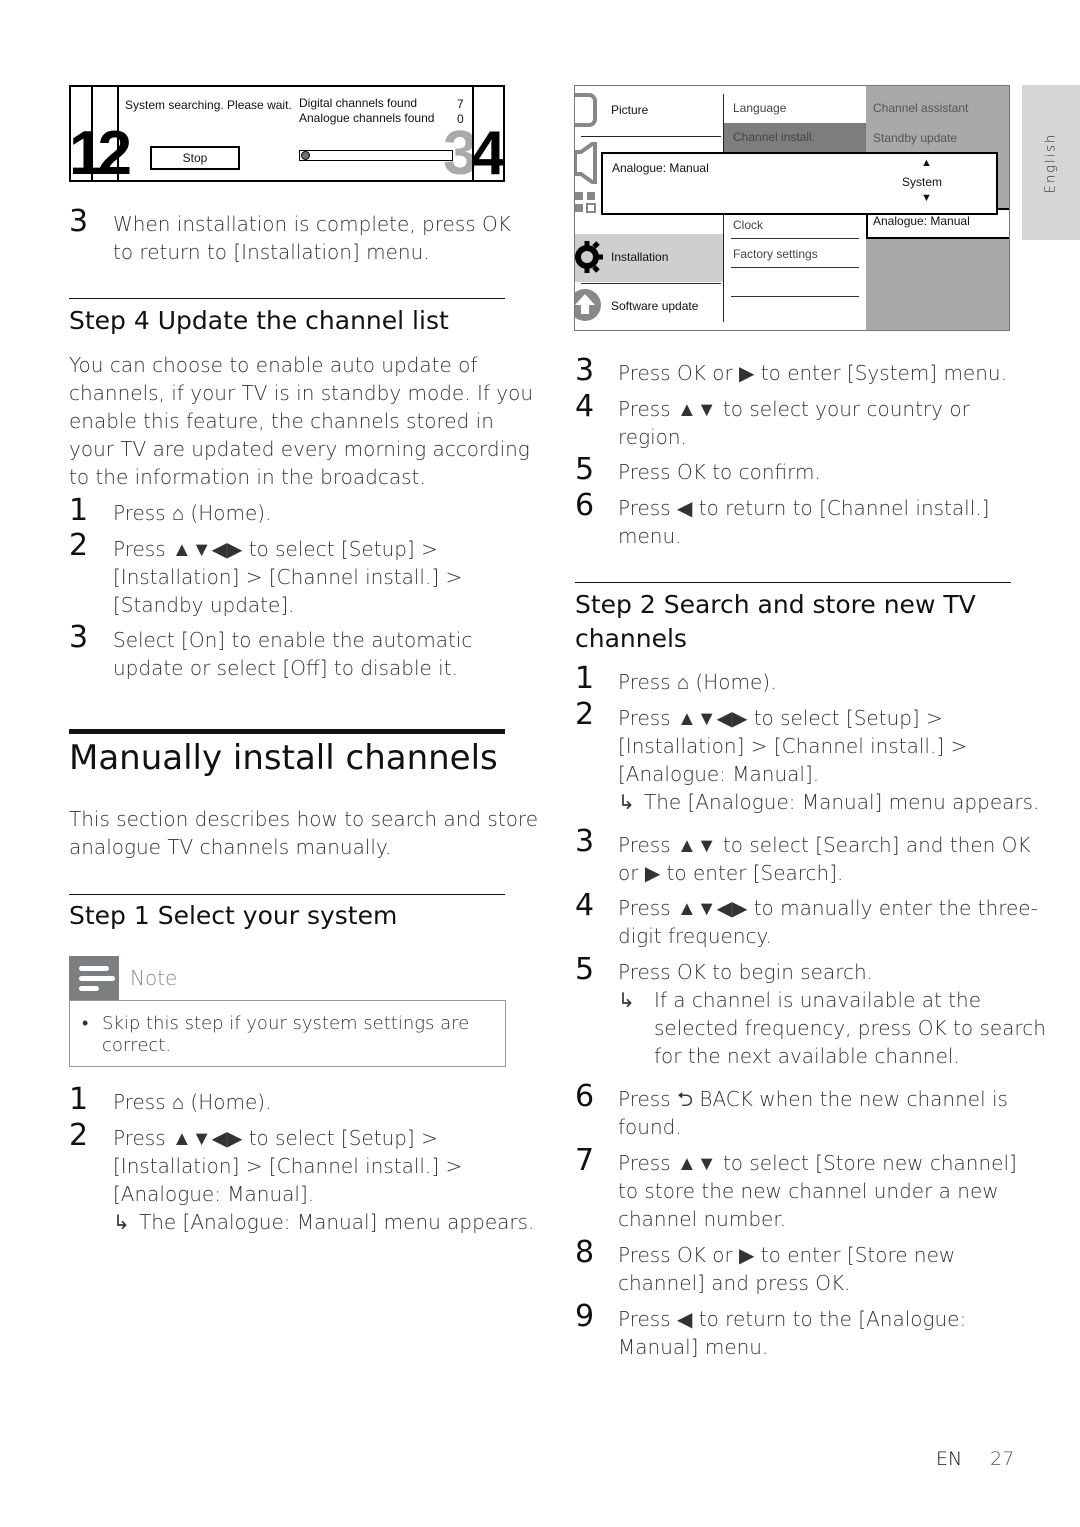  Describe the element at coordinates (154, 978) in the screenshot. I see `note-label: Note` at that location.